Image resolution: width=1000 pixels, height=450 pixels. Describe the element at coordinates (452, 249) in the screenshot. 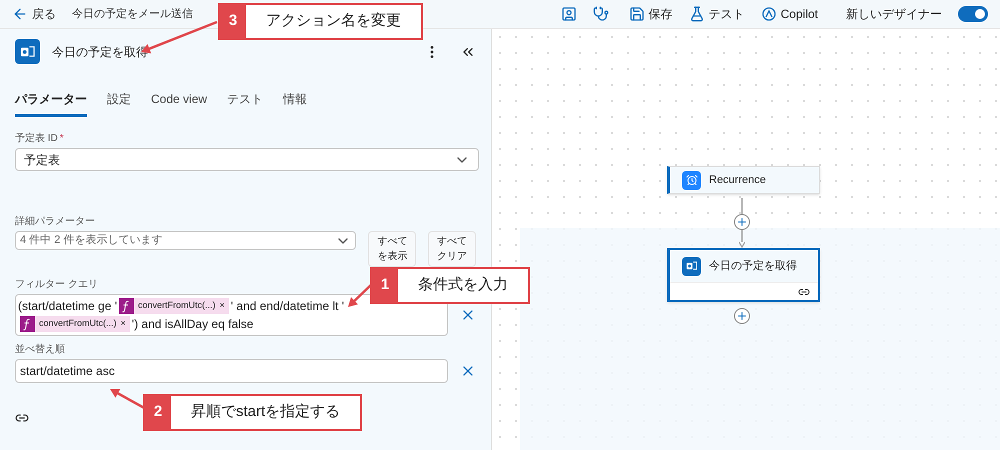

I see `advanced-button: すべてクリア` at that location.